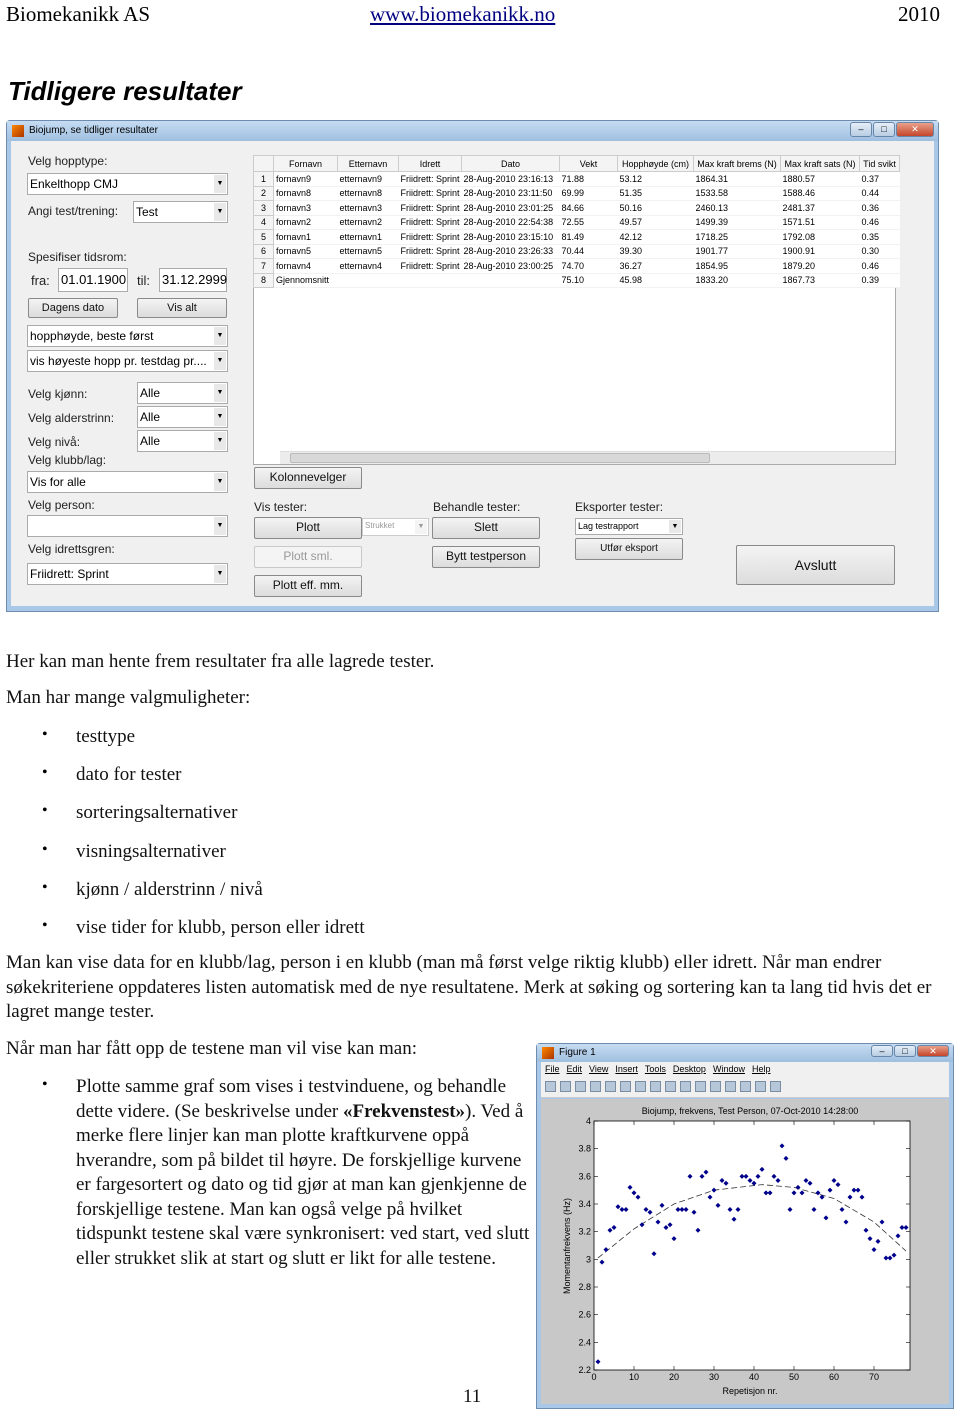 The height and width of the screenshot is (1414, 960). What do you see at coordinates (584, 1176) in the screenshot?
I see `y-tick-label: 3.6` at bounding box center [584, 1176].